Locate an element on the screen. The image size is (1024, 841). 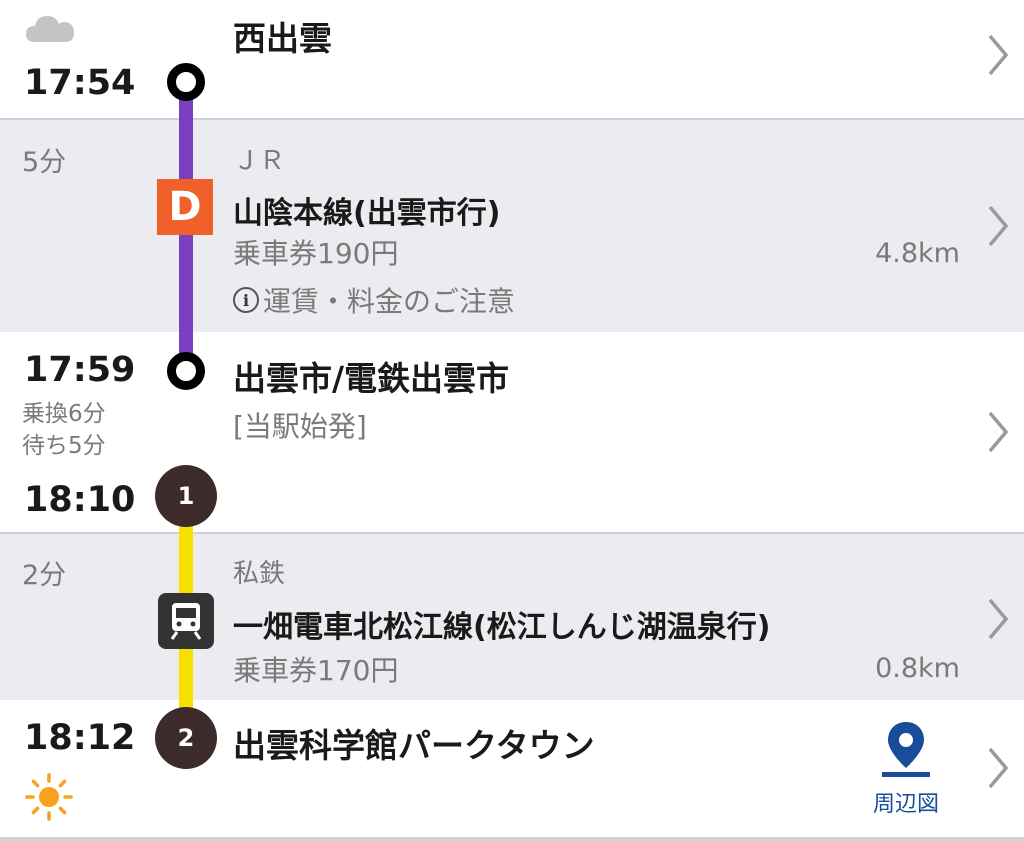
transfer-arrive-time: 17:59 is located at coordinates (80, 370).